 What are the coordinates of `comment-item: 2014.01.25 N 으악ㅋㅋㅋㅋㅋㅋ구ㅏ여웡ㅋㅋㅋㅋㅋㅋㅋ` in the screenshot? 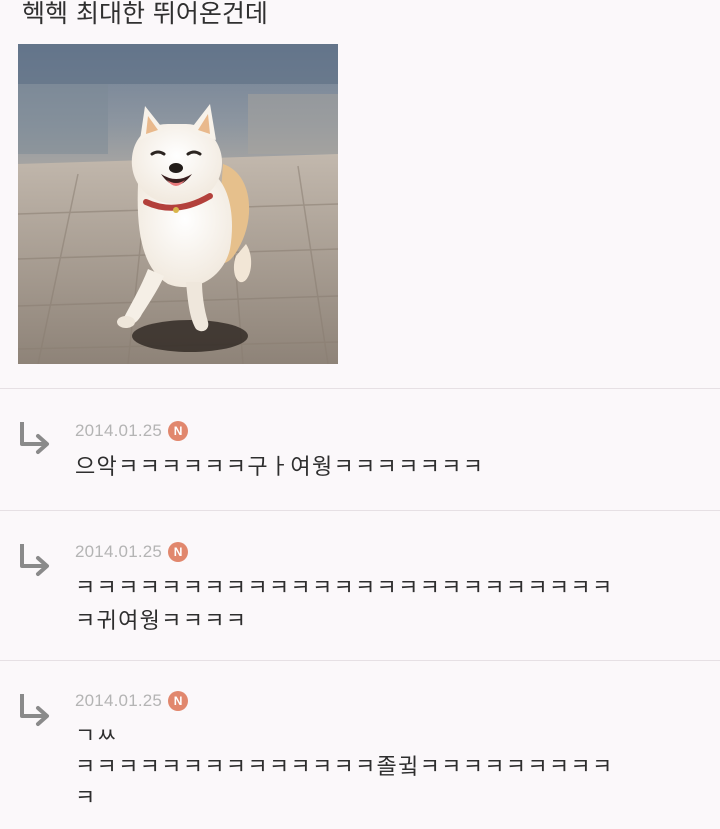 It's located at (360, 449).